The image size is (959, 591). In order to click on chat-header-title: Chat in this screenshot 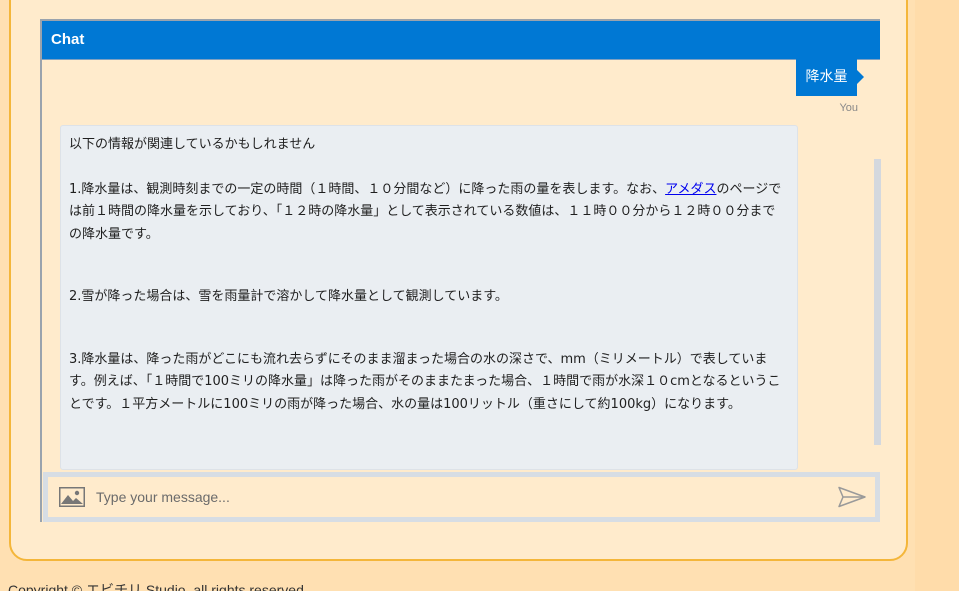, I will do `click(461, 40)`.